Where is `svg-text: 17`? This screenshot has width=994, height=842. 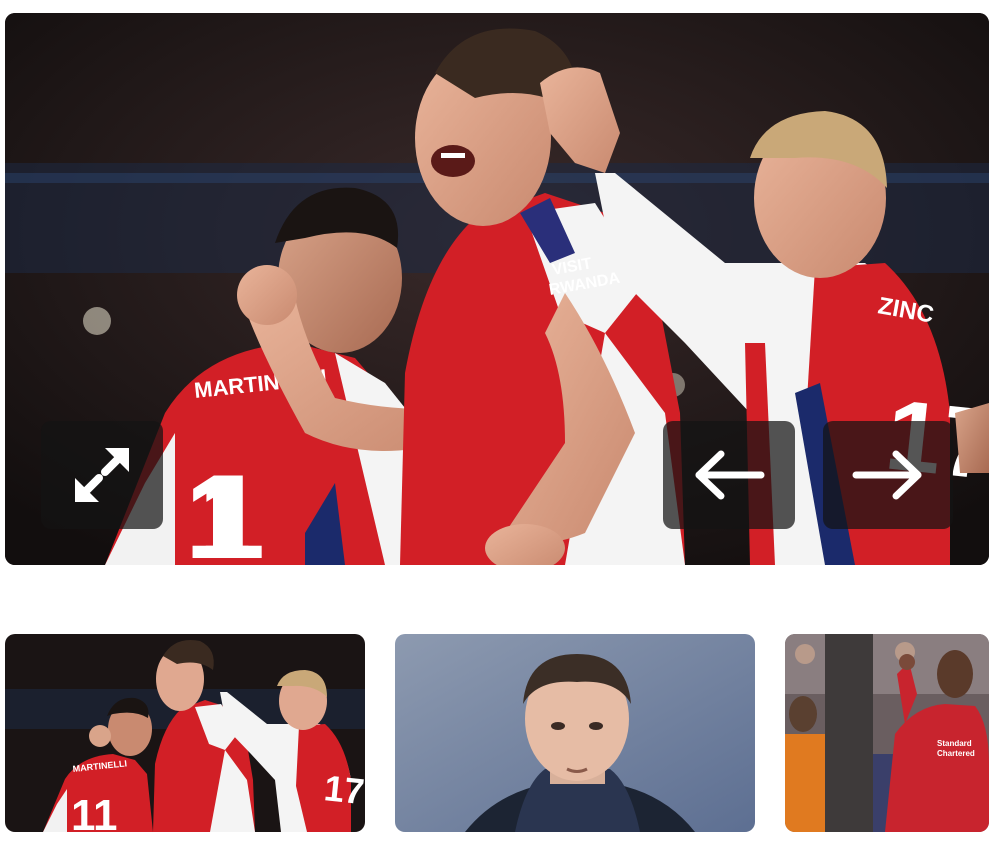
svg-text: 17 is located at coordinates (343, 789).